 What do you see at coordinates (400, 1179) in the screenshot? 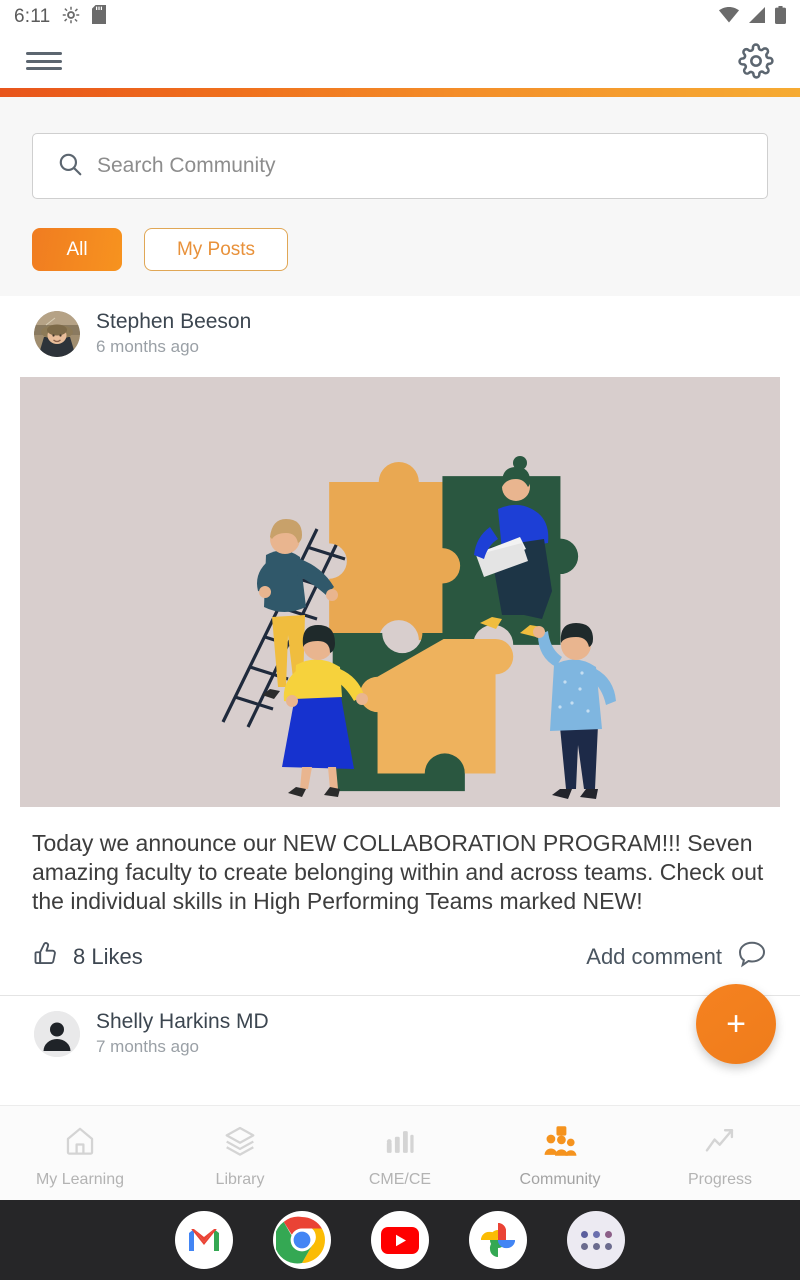
I see `nav-label-cme-ce: CME/CE` at bounding box center [400, 1179].